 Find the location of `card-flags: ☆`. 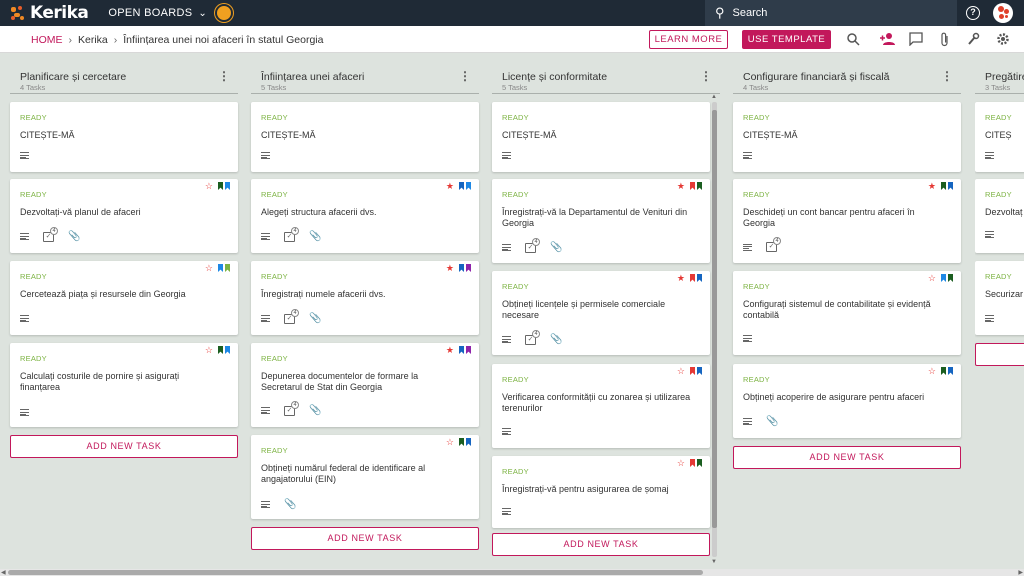

card-flags: ☆ is located at coordinates (217, 350).